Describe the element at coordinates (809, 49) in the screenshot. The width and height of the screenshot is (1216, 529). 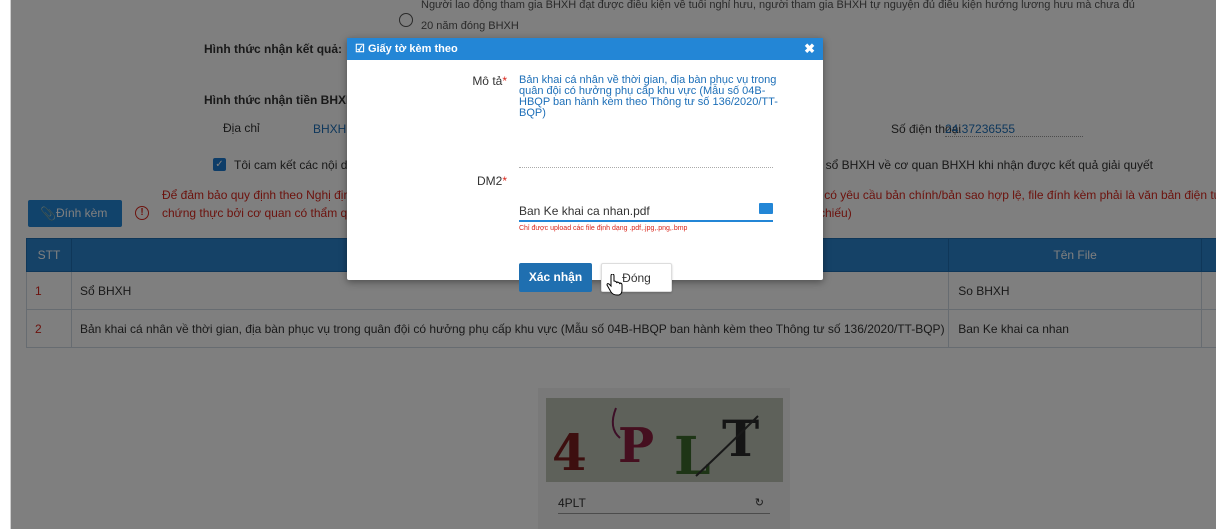
I see `close-icon: ✖` at that location.